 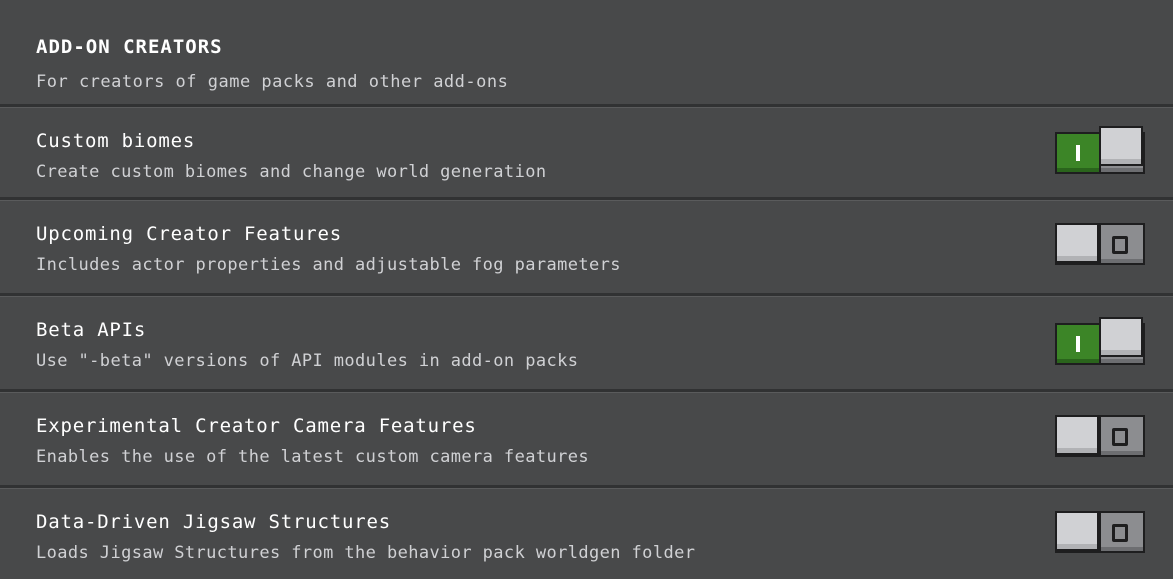 What do you see at coordinates (213, 522) in the screenshot?
I see `setting-title: Data-Driven Jigsaw Structures` at bounding box center [213, 522].